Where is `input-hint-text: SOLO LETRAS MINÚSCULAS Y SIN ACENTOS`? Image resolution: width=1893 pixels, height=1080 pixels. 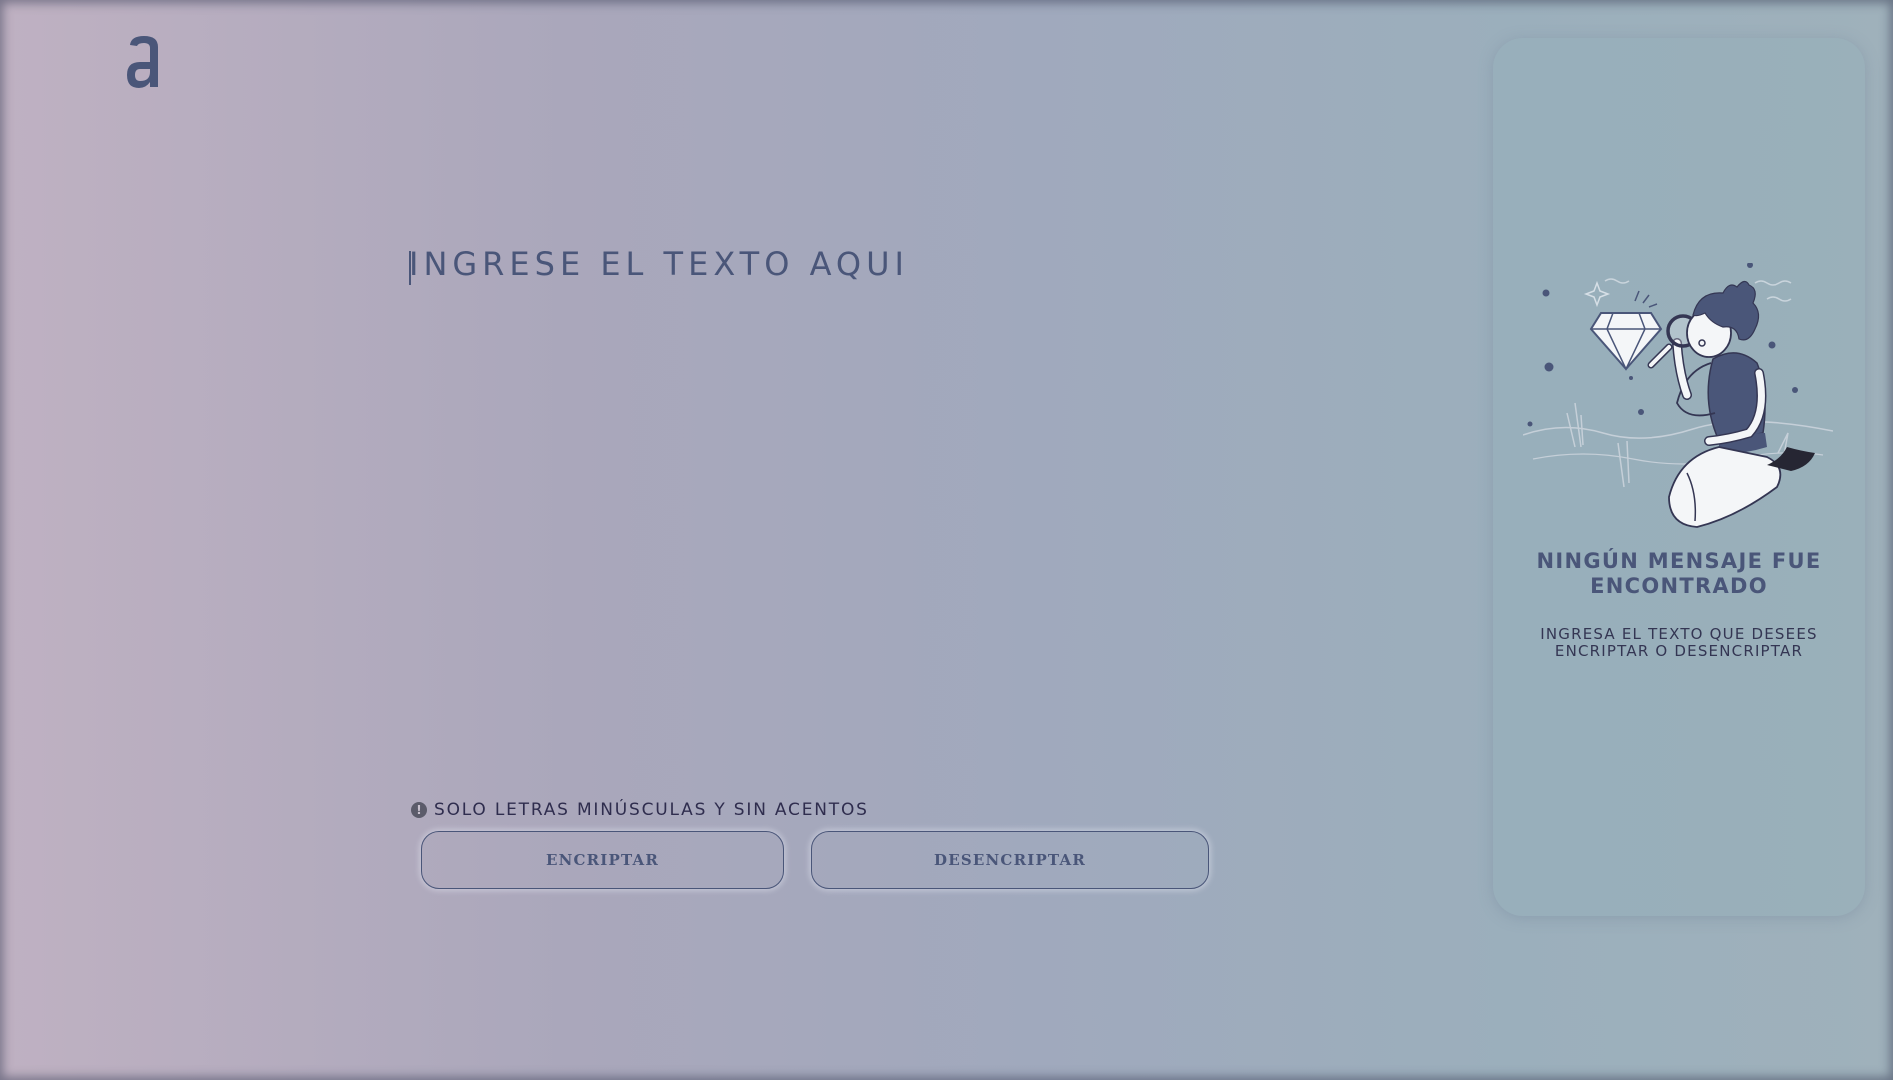 input-hint-text: SOLO LETRAS MINÚSCULAS Y SIN ACENTOS is located at coordinates (651, 810).